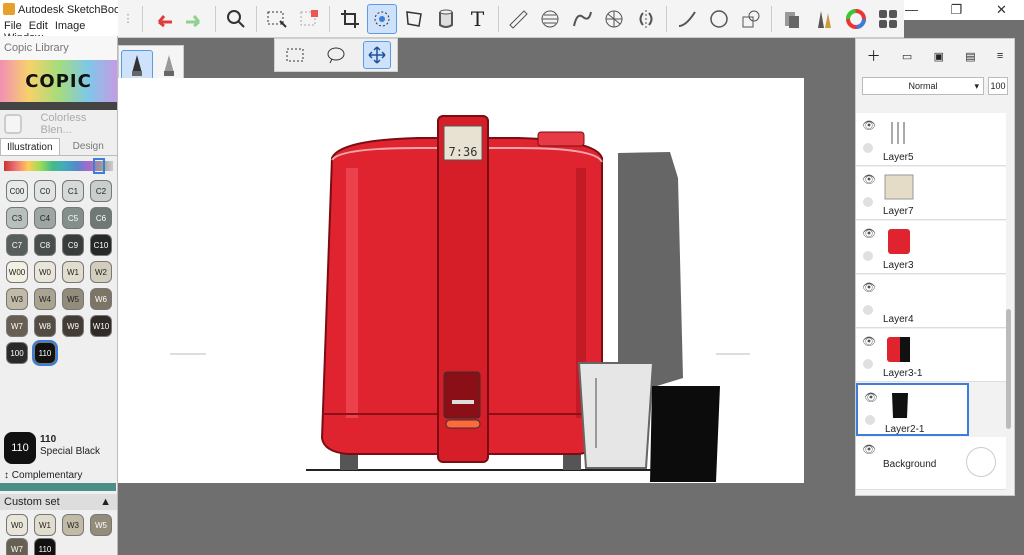  Describe the element at coordinates (17, 299) in the screenshot. I see `swatch-w3: W3` at that location.